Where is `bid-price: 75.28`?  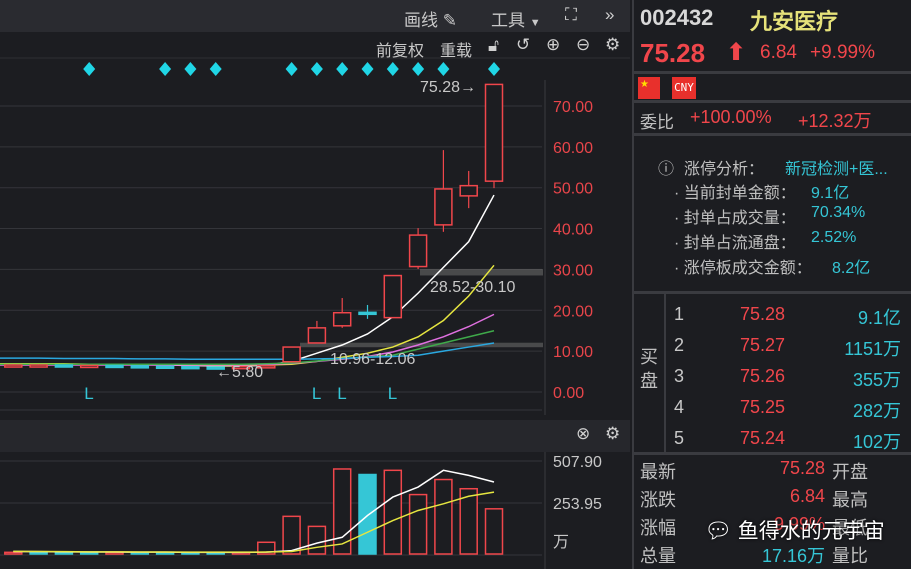 bid-price: 75.28 is located at coordinates (763, 314).